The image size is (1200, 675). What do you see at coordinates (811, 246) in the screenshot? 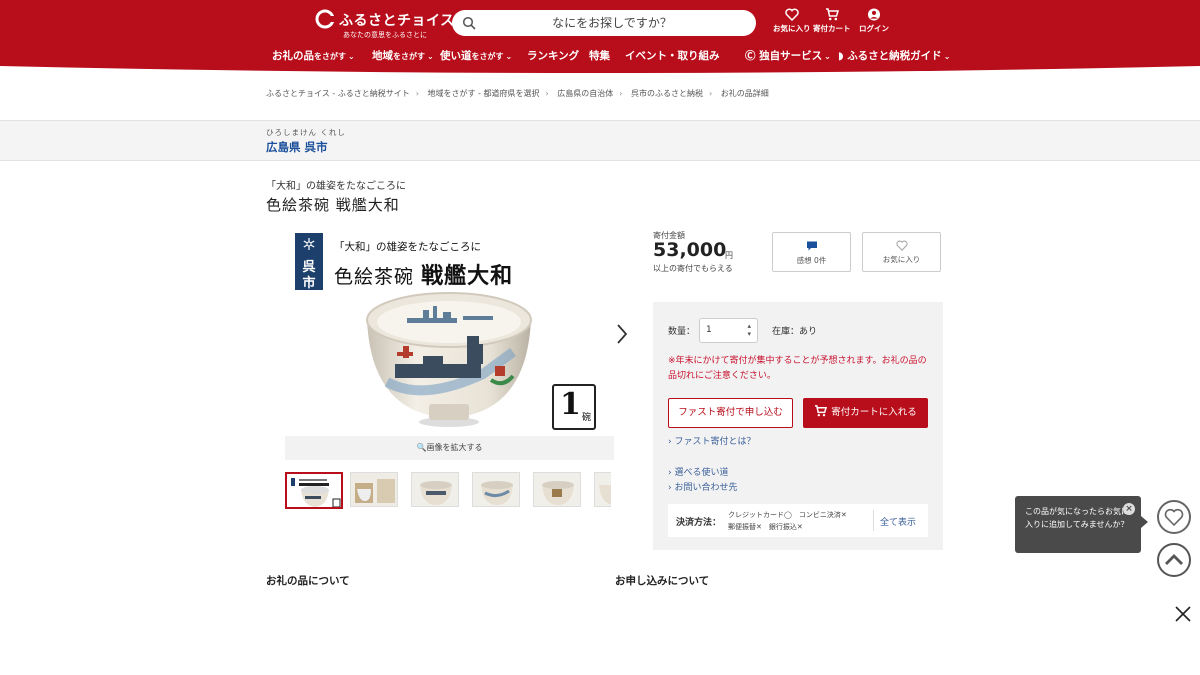
I see `chat-icon` at bounding box center [811, 246].